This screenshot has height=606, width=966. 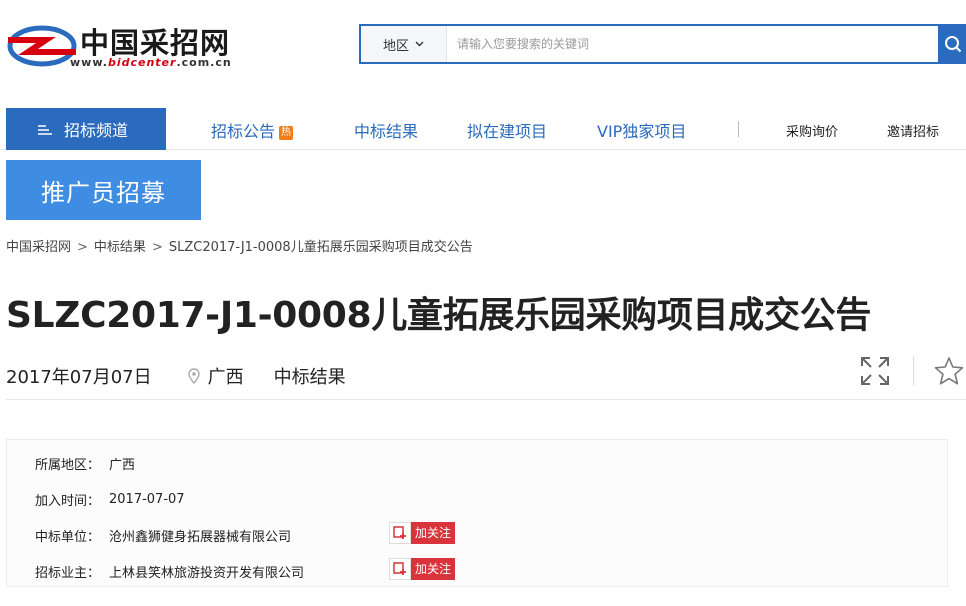 What do you see at coordinates (206, 571) in the screenshot?
I see `owner-company-link: 上林县笑林旅游投资开发有限公司` at bounding box center [206, 571].